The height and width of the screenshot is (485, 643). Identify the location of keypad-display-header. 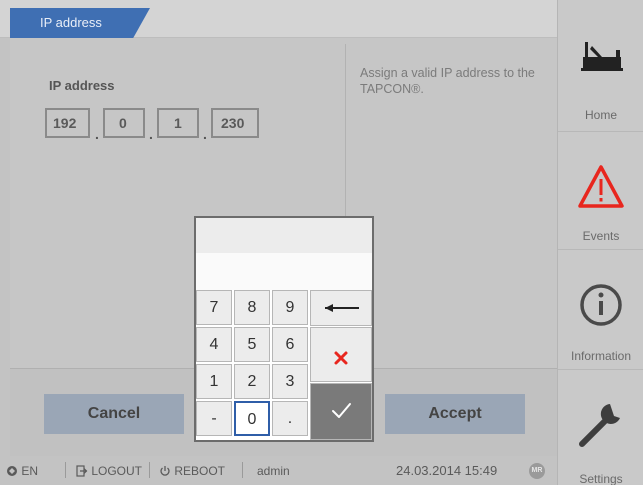
(284, 235).